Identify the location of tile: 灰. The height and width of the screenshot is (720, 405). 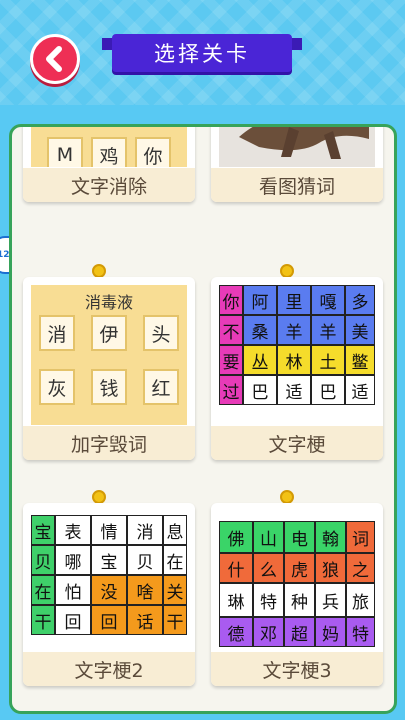
(57, 387).